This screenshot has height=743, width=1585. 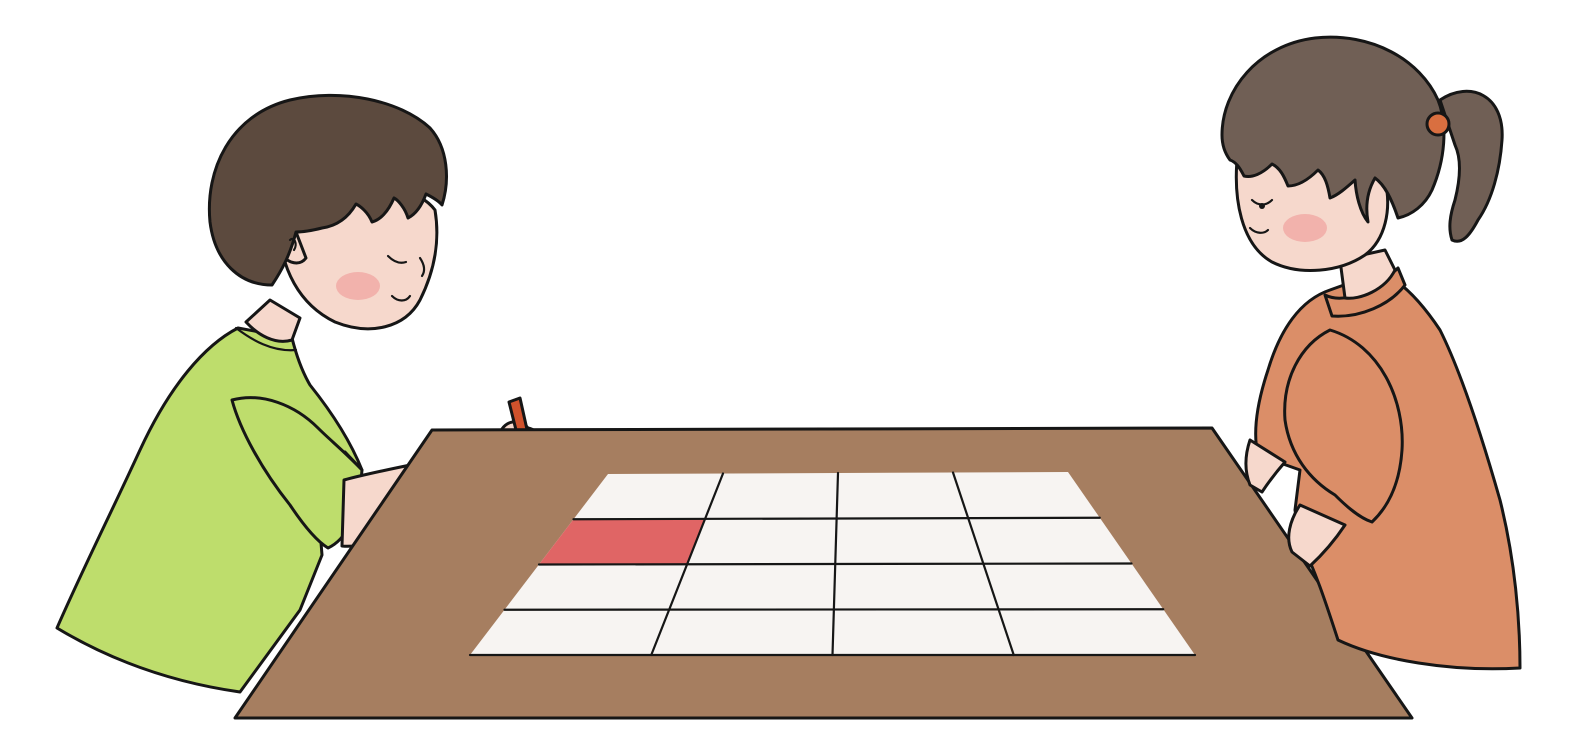 What do you see at coordinates (1305, 228) in the screenshot?
I see `girl-blush` at bounding box center [1305, 228].